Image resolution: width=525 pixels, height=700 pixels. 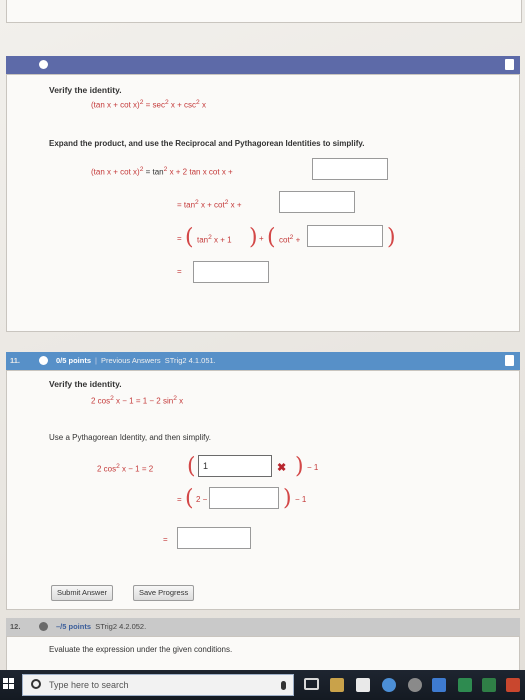 I want to click on expansion-line-3-b: cot2 +, so click(x=290, y=239).